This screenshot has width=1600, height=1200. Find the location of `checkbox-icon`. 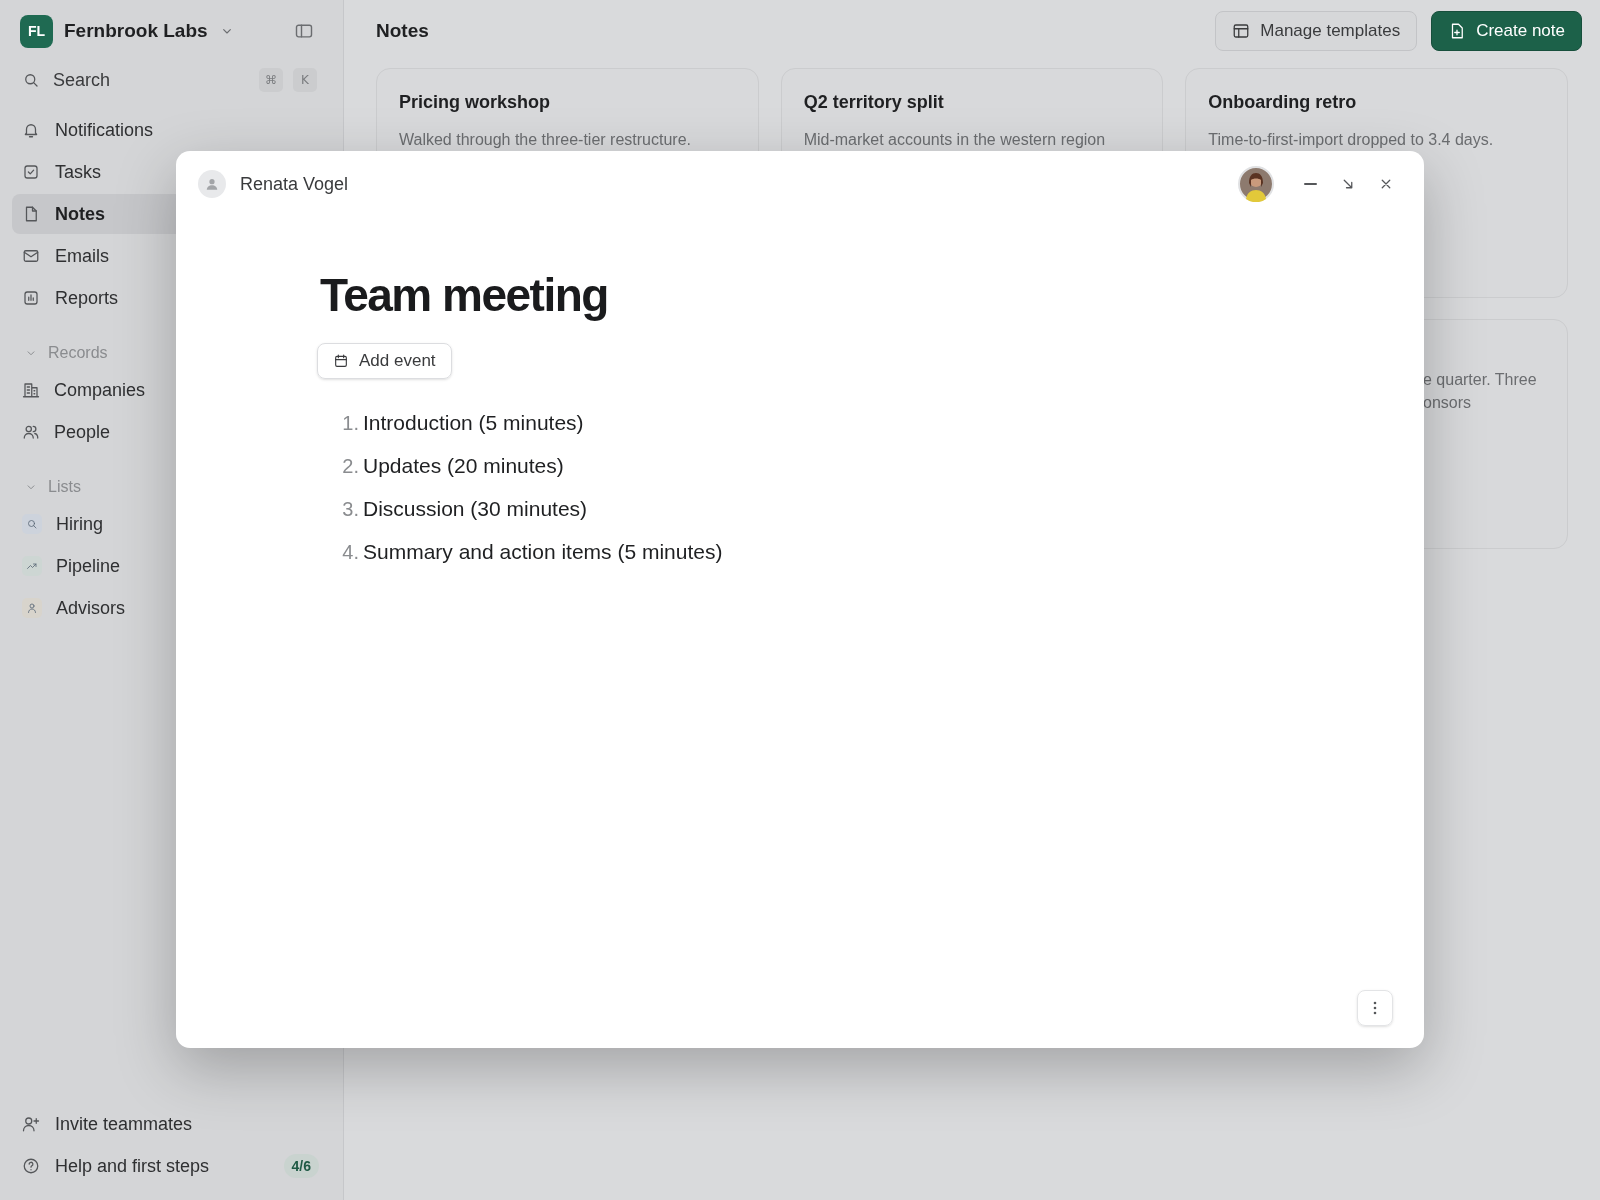

checkbox-icon is located at coordinates (31, 172).